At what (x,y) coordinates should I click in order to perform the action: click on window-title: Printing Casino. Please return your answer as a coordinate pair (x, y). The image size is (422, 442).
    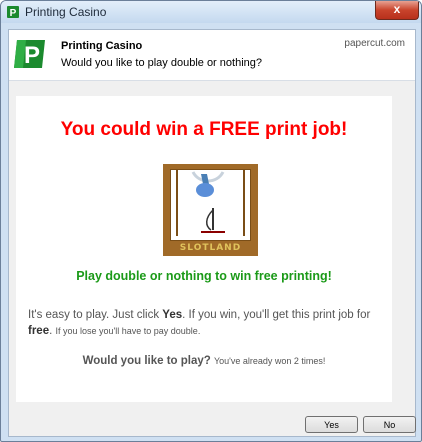
    Looking at the image, I should click on (66, 12).